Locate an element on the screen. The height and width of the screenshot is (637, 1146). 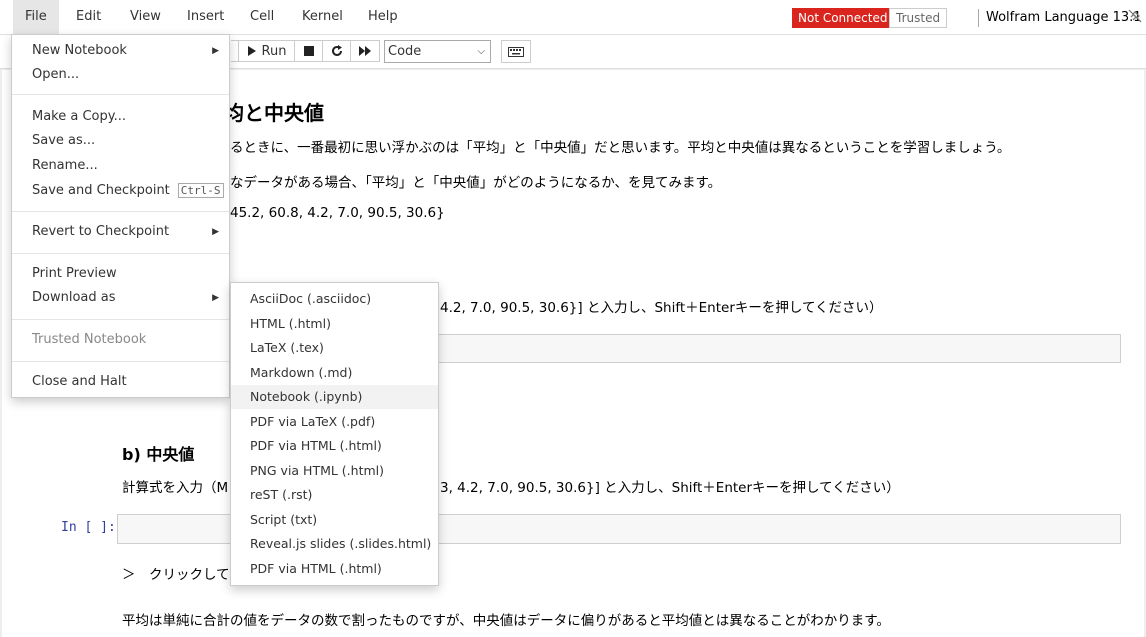
menu-item-save-checkpoint: Save and Checkpoint Ctrl-S is located at coordinates (120, 191).